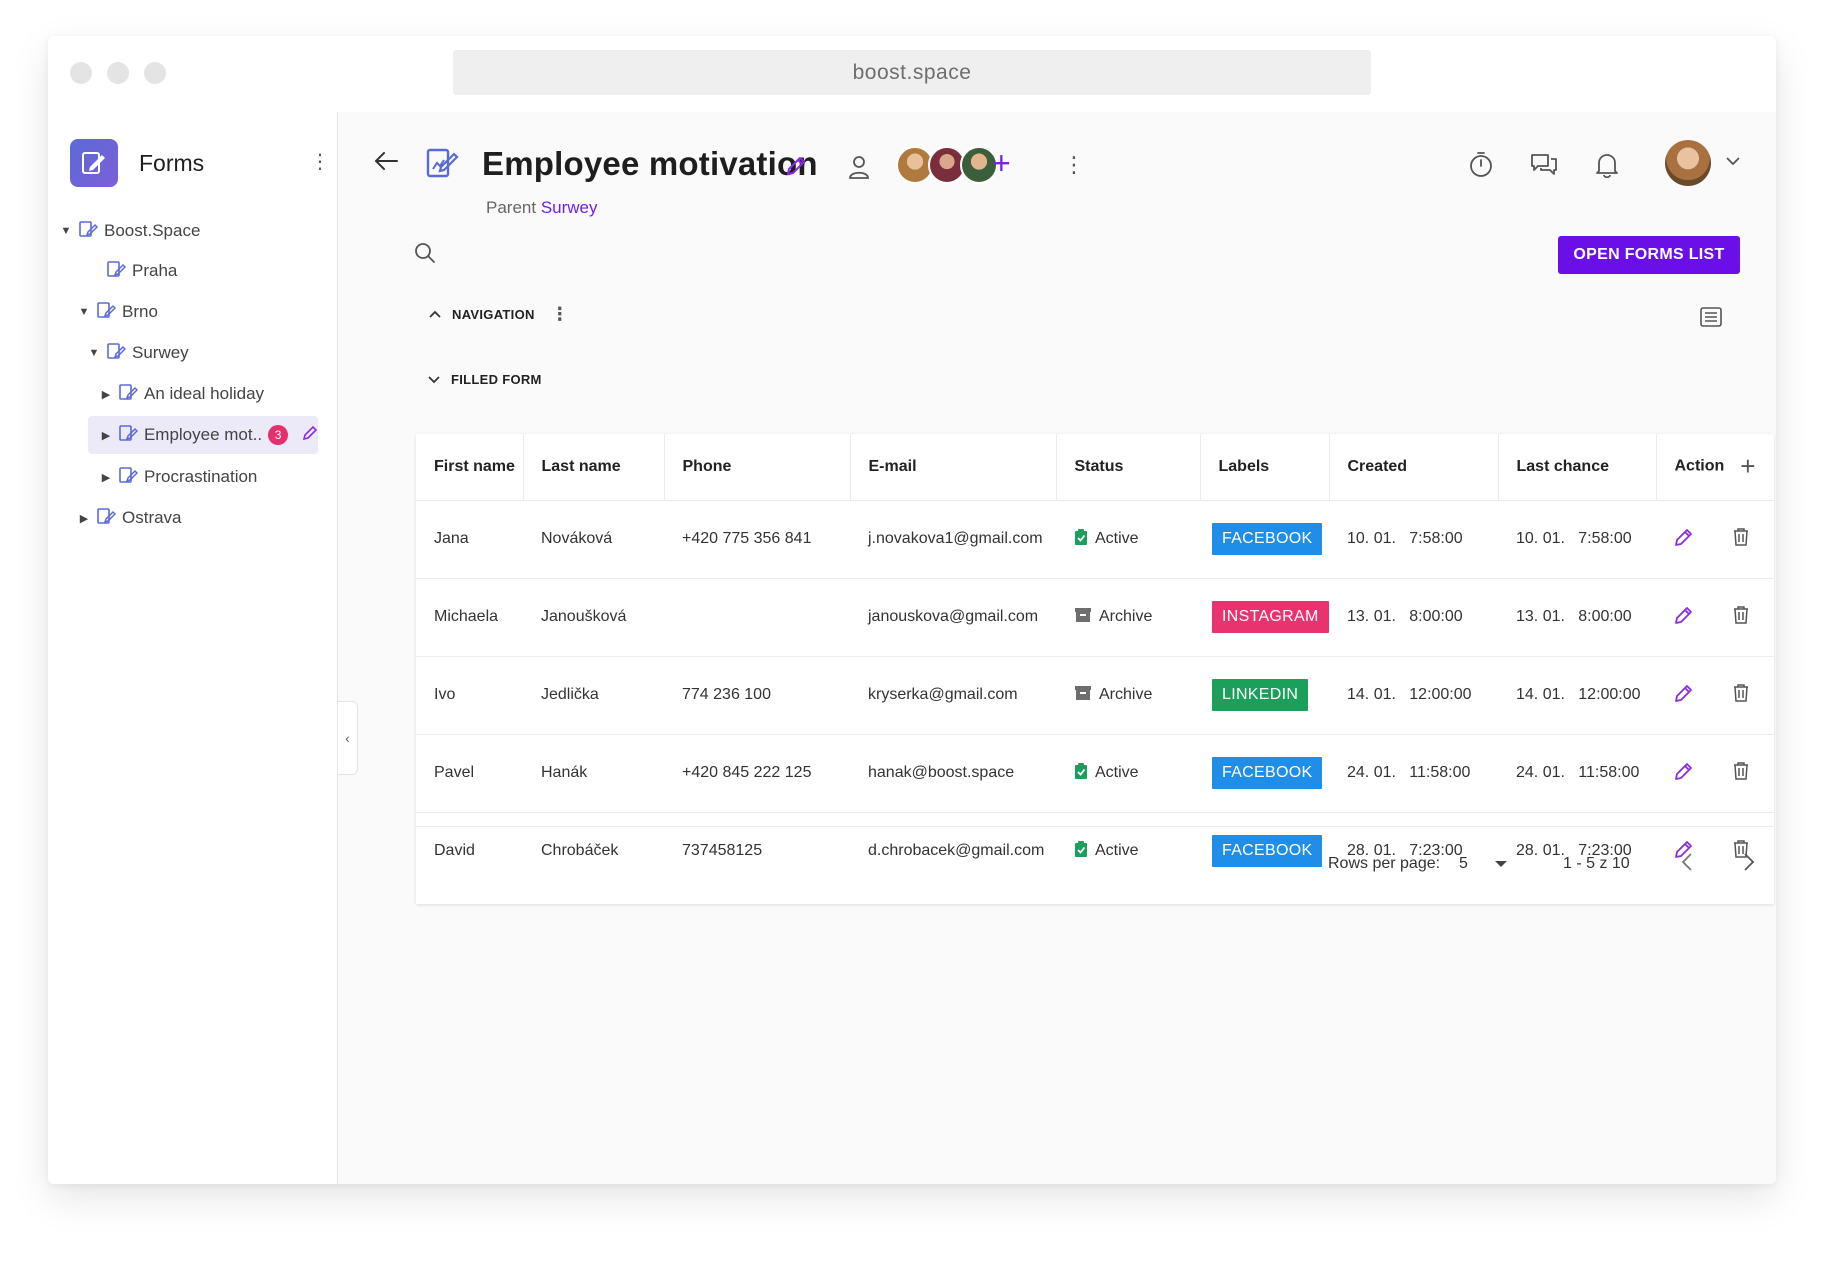 The height and width of the screenshot is (1264, 1821). Describe the element at coordinates (1377, 466) in the screenshot. I see `column-header-label: Created` at that location.